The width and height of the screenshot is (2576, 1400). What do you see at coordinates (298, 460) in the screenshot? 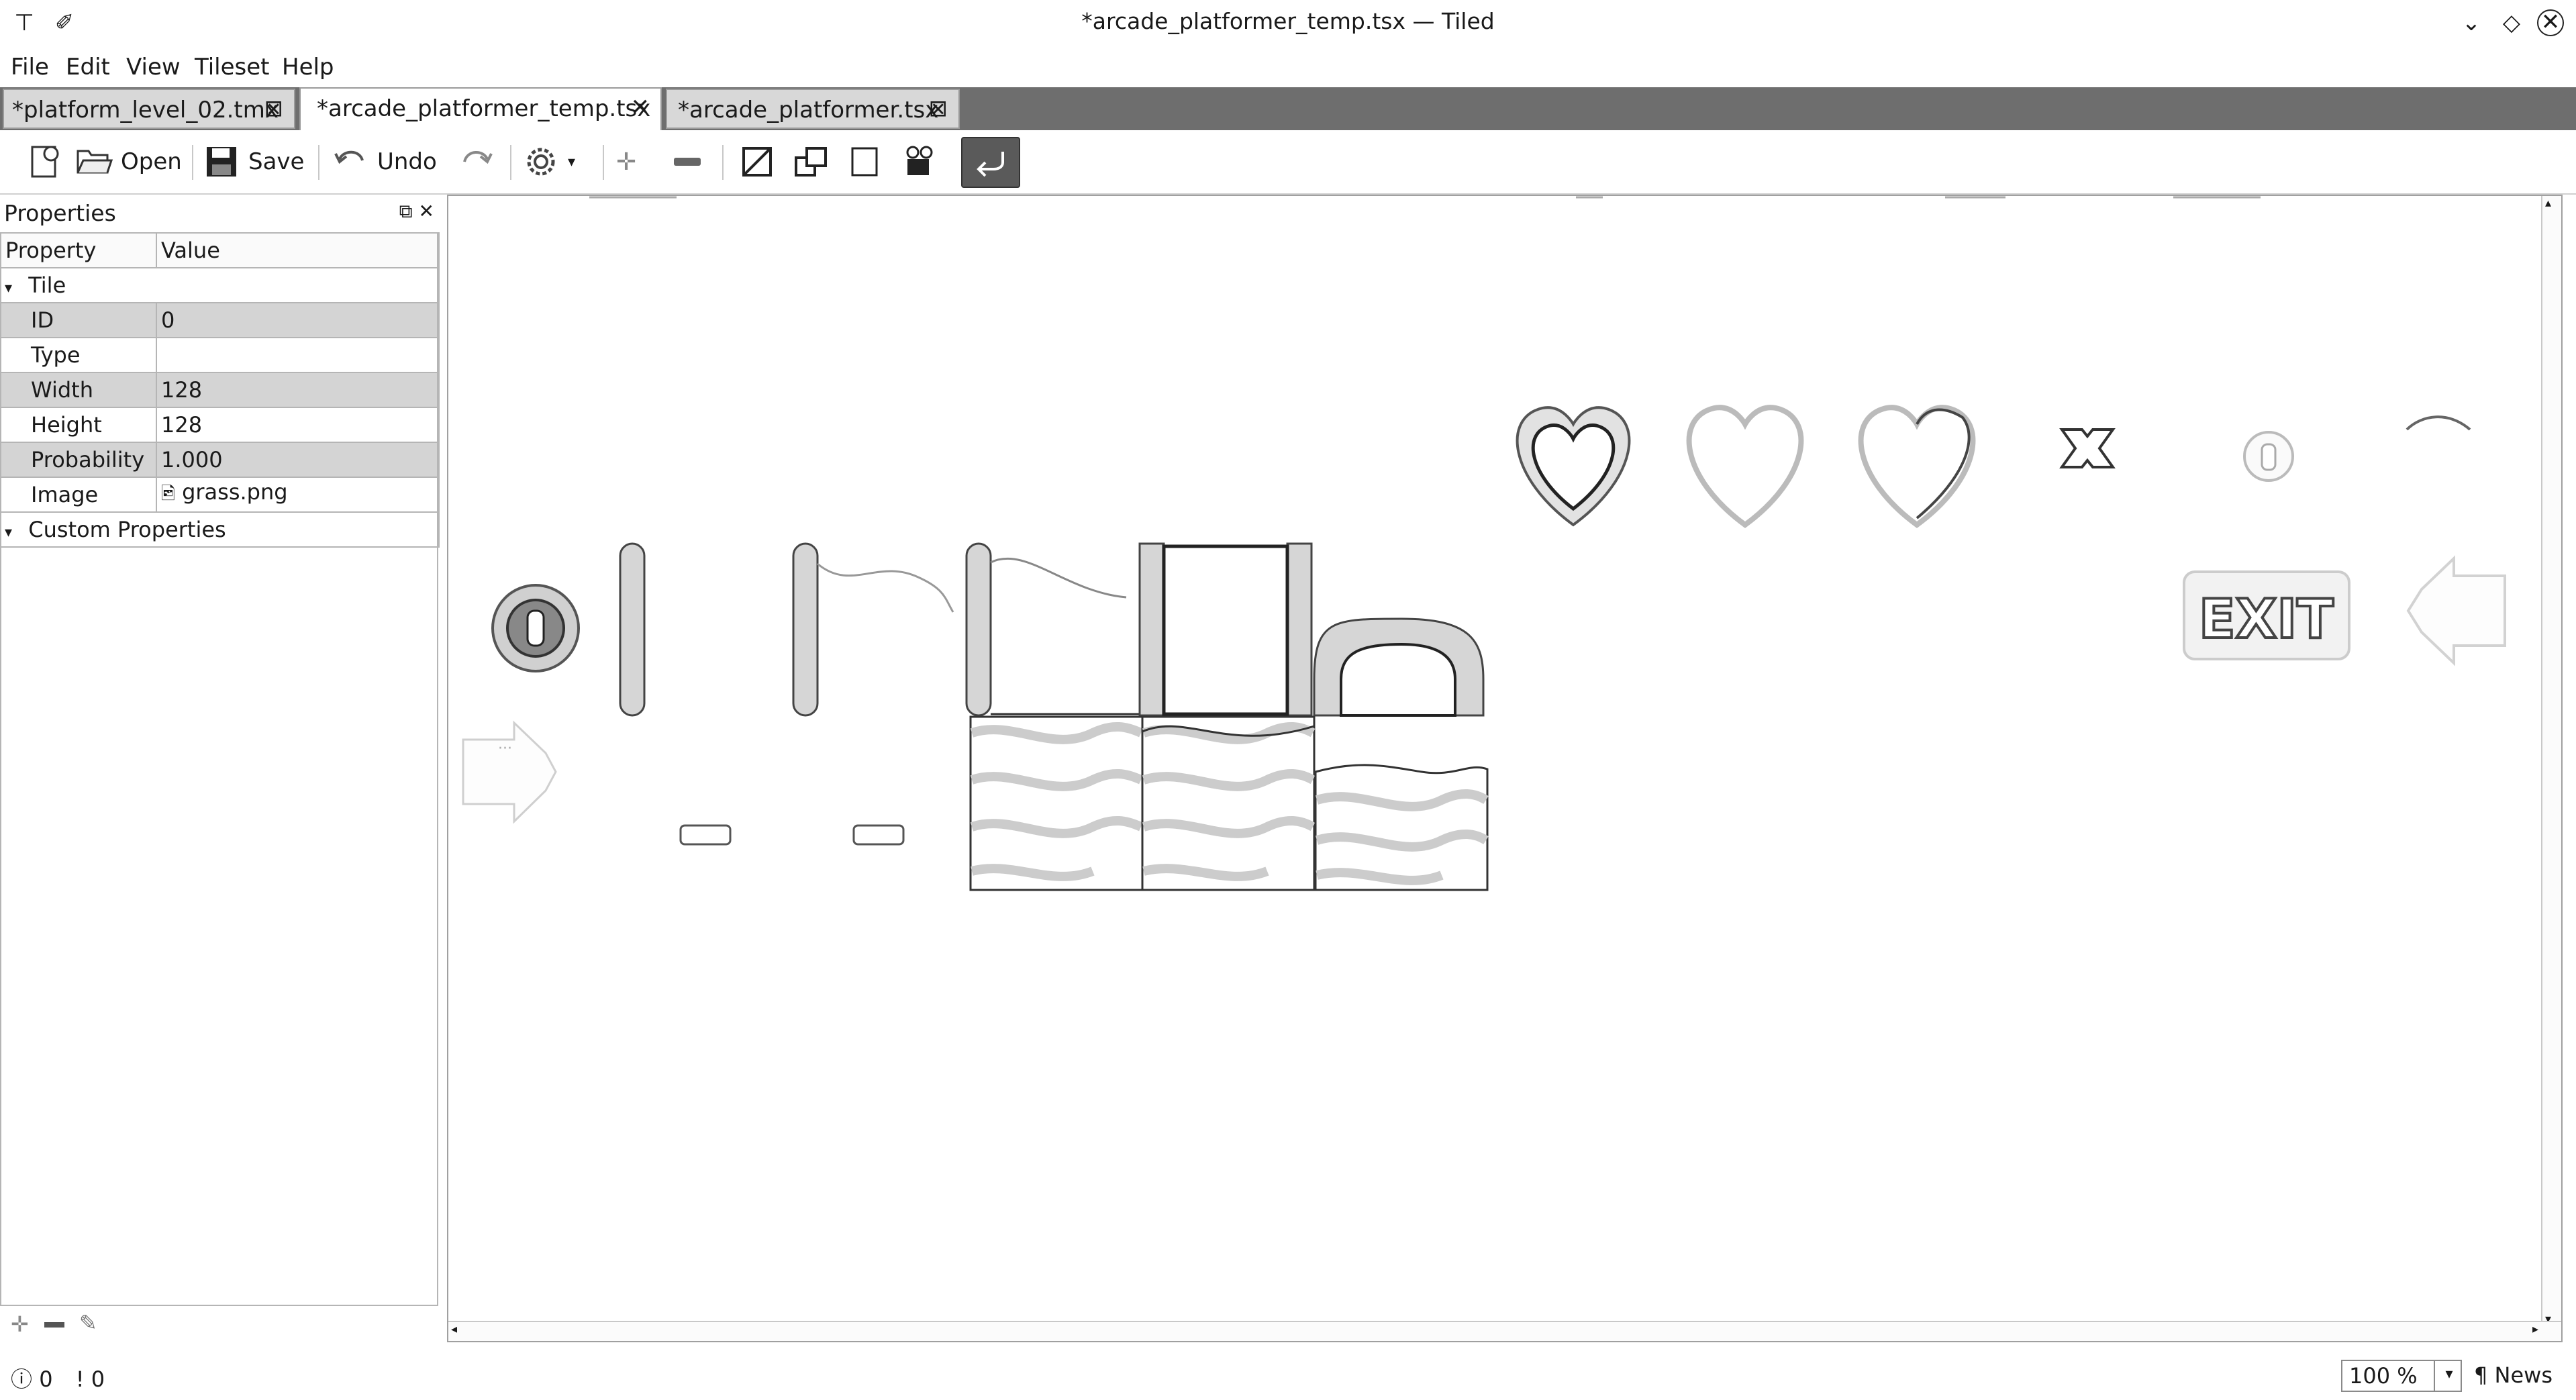
I see `property-value: 1.000` at bounding box center [298, 460].